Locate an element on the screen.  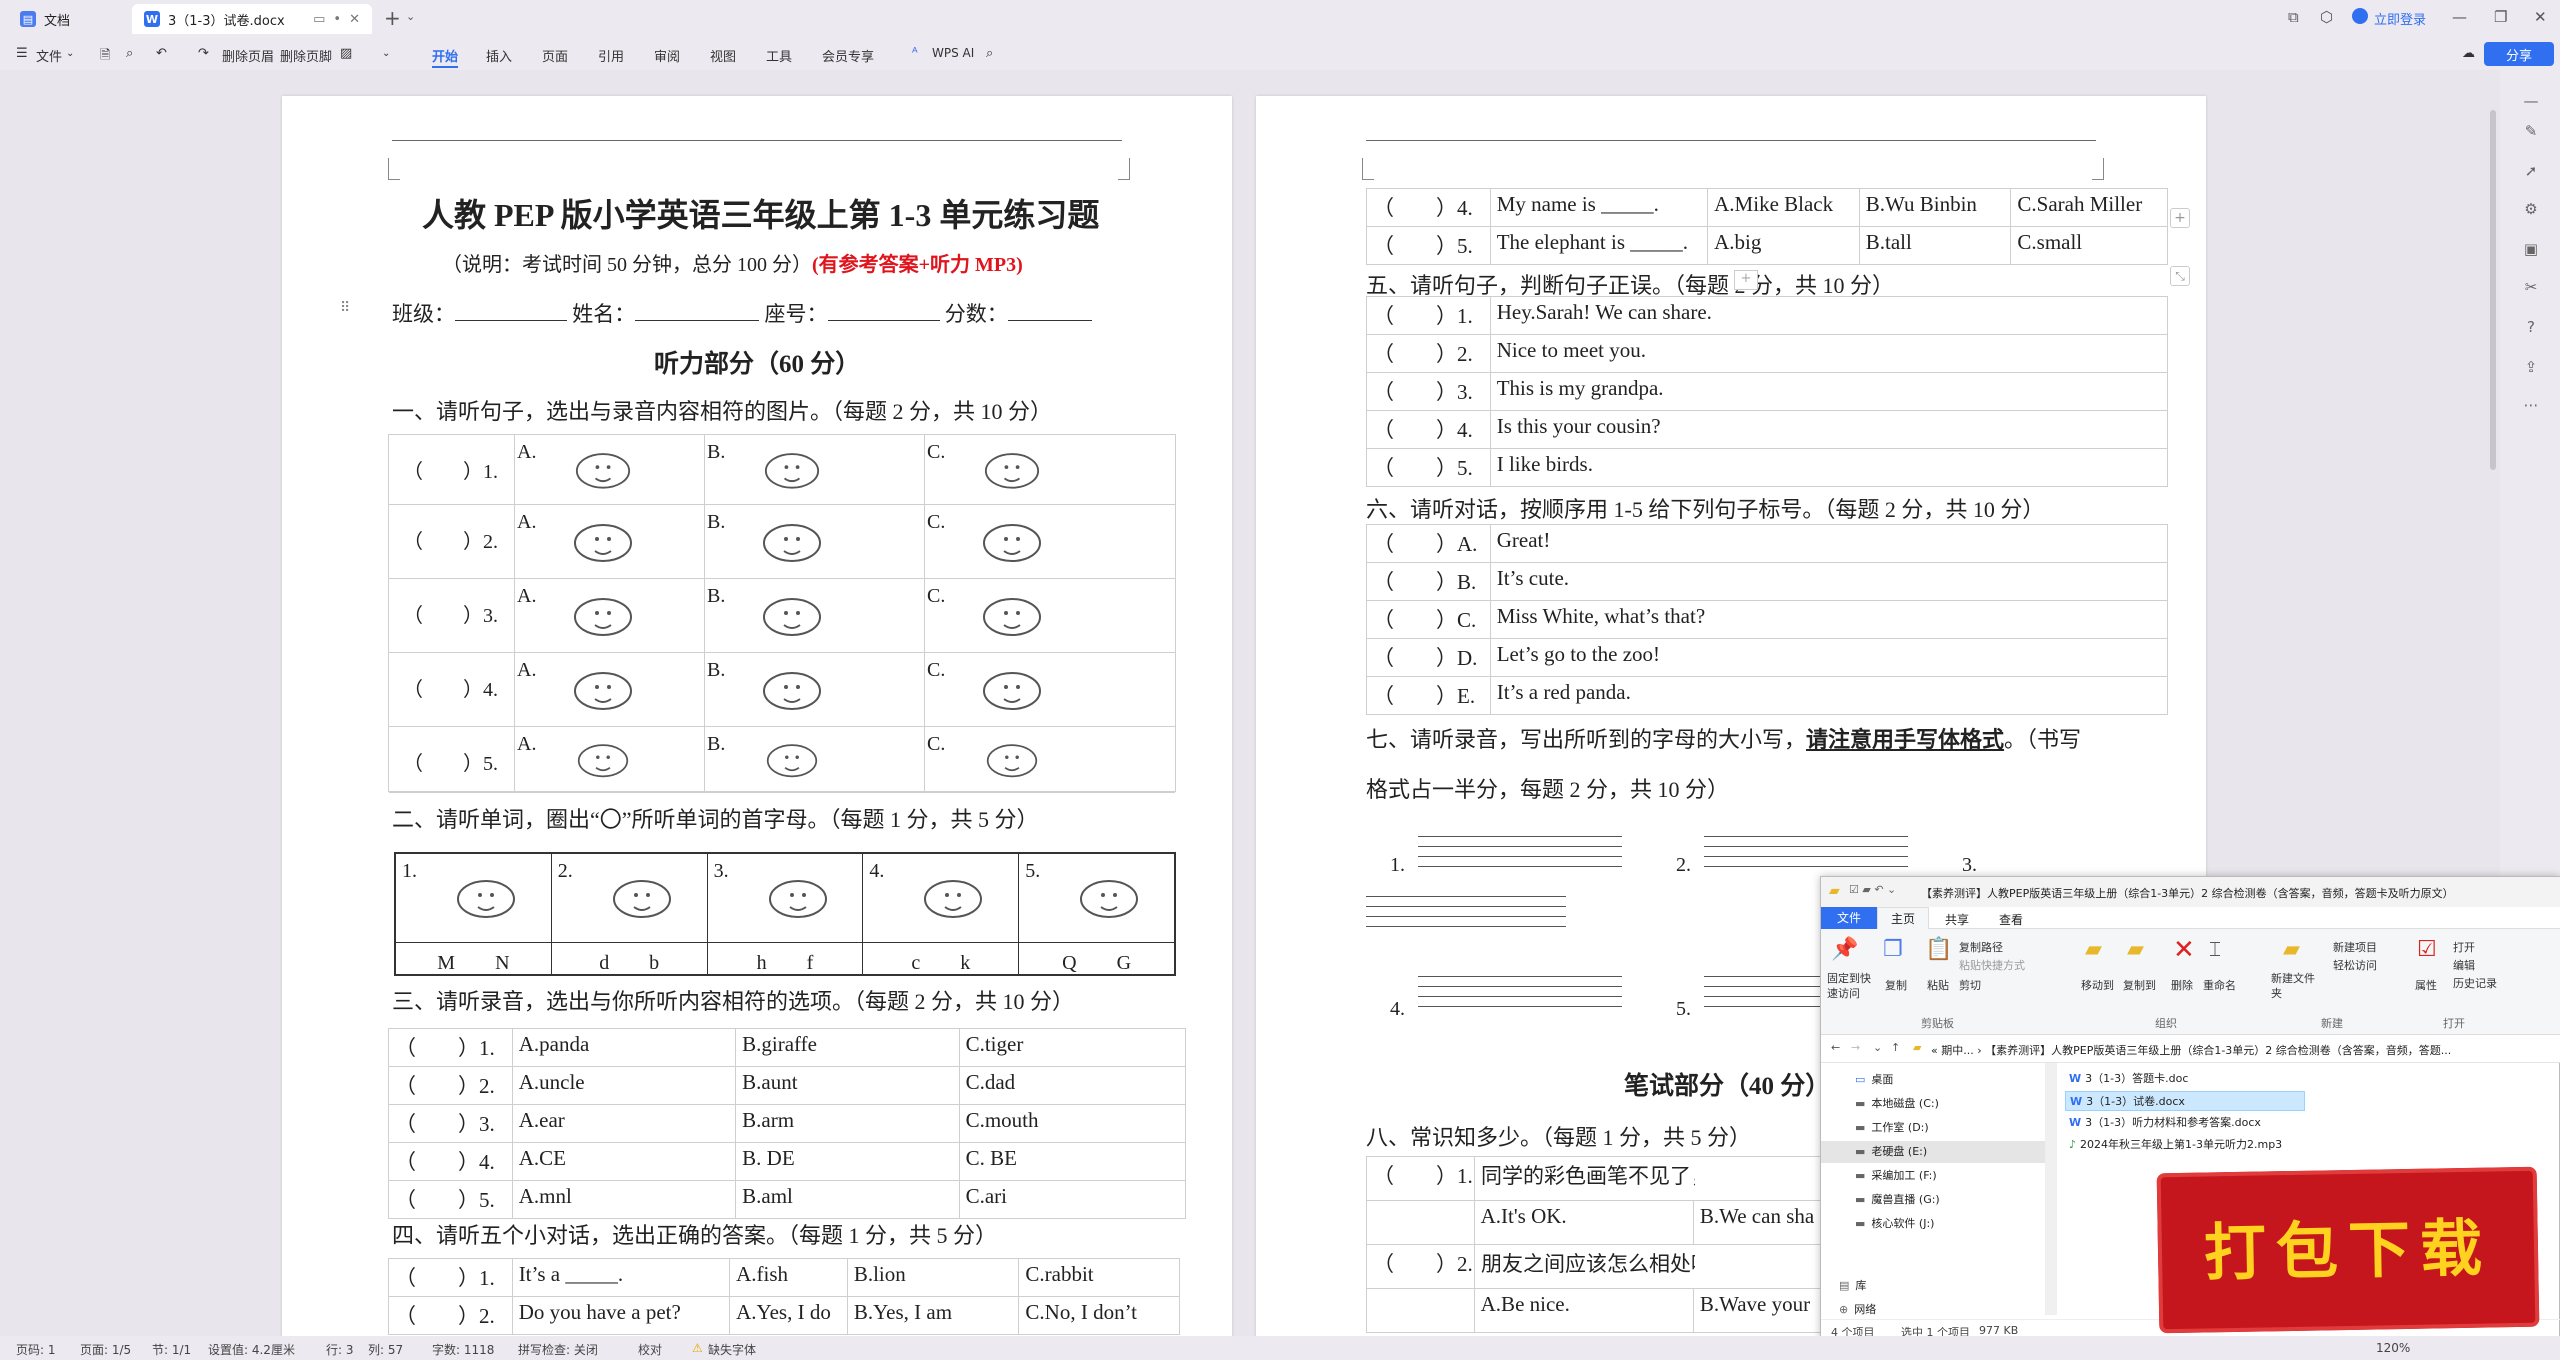
nav-drive-d: ▬ 工作室 (D:) is located at coordinates (1933, 1128).